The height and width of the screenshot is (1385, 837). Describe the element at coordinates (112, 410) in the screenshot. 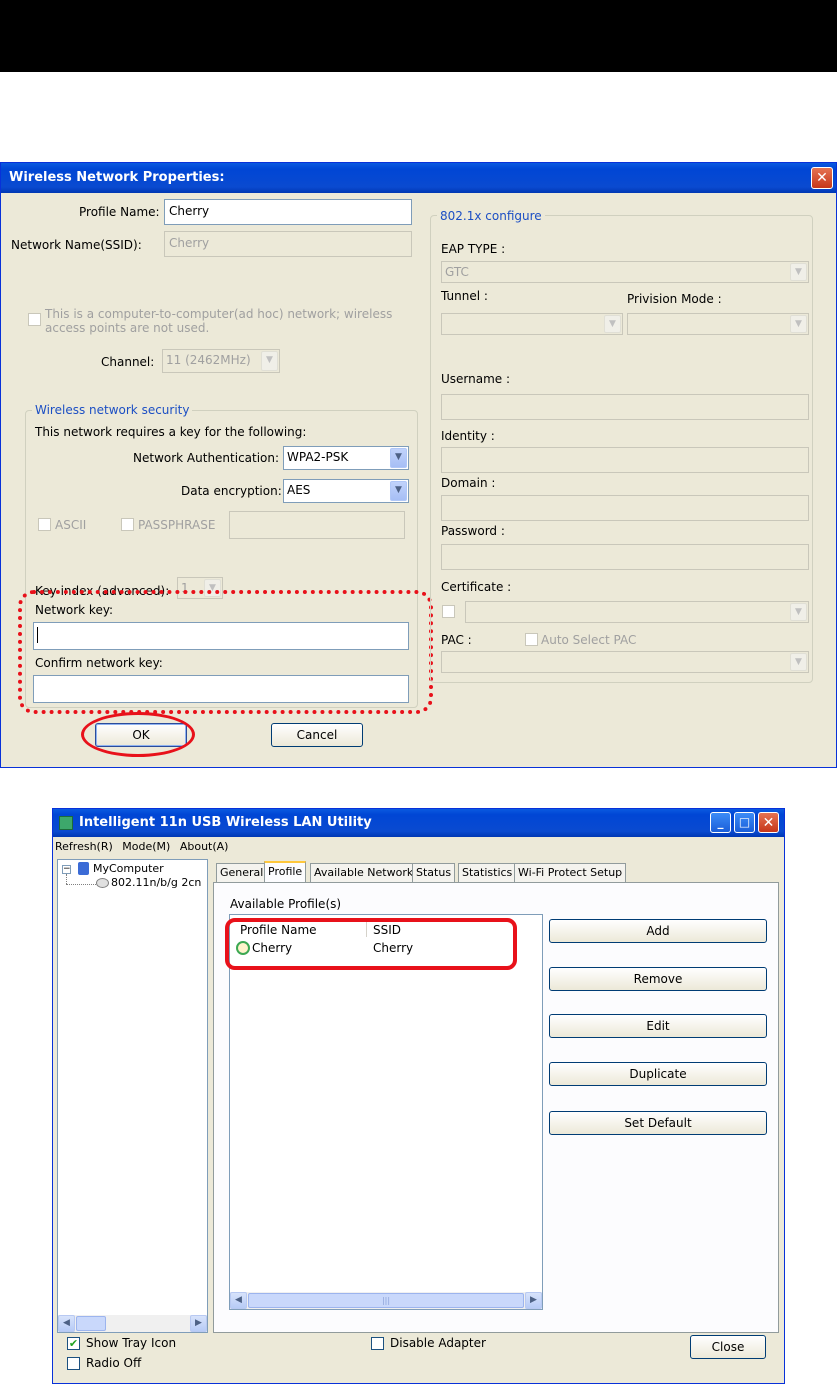

I see `security-group-title: Wireless network security` at that location.